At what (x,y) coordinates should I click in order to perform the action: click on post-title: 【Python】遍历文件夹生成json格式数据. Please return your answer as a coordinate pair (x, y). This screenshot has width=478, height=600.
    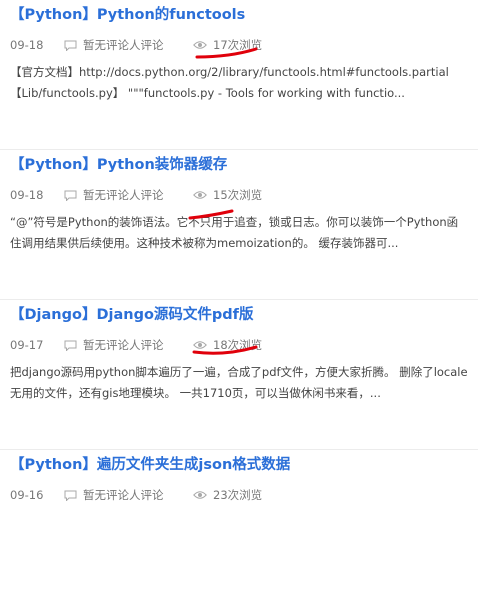
    Looking at the image, I should click on (150, 465).